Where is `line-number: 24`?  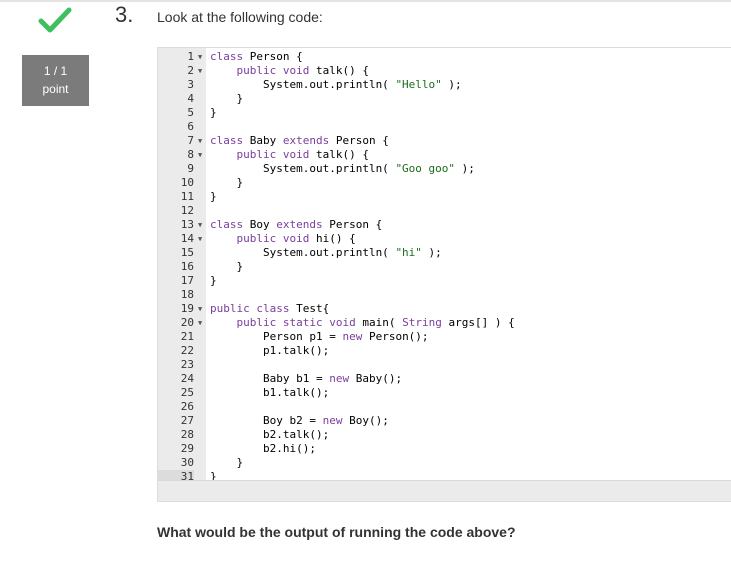 line-number: 24 is located at coordinates (187, 378).